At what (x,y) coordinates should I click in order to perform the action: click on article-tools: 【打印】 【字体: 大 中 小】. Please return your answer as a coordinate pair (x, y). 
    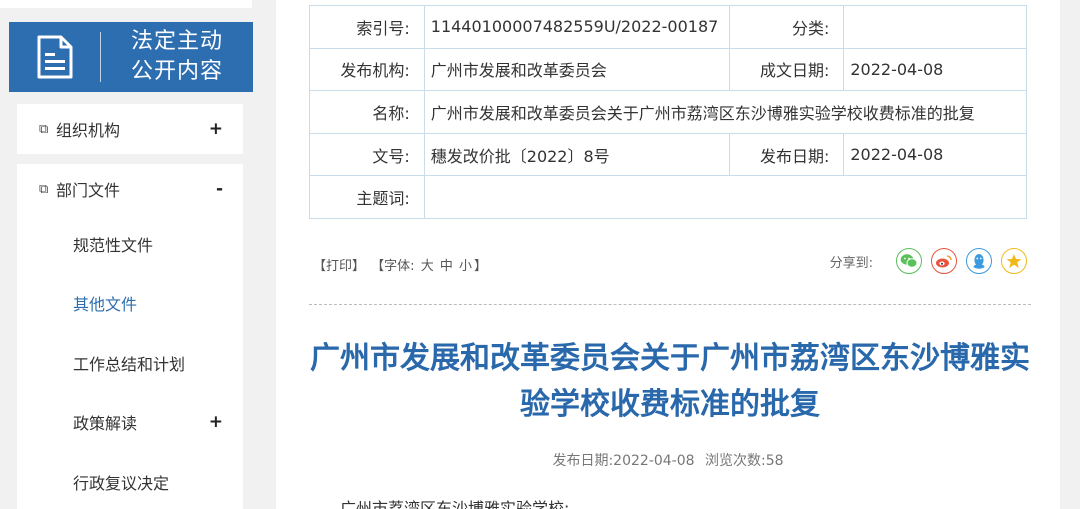
    Looking at the image, I should click on (401, 264).